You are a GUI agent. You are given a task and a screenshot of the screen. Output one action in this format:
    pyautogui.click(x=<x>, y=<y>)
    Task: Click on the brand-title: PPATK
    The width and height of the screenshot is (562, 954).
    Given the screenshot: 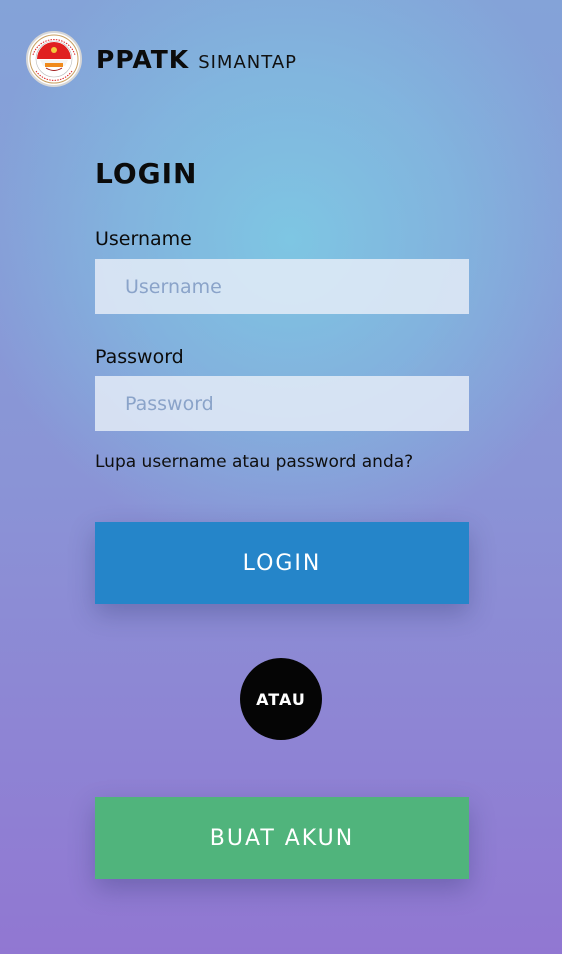 What is the action you would take?
    pyautogui.click(x=143, y=59)
    